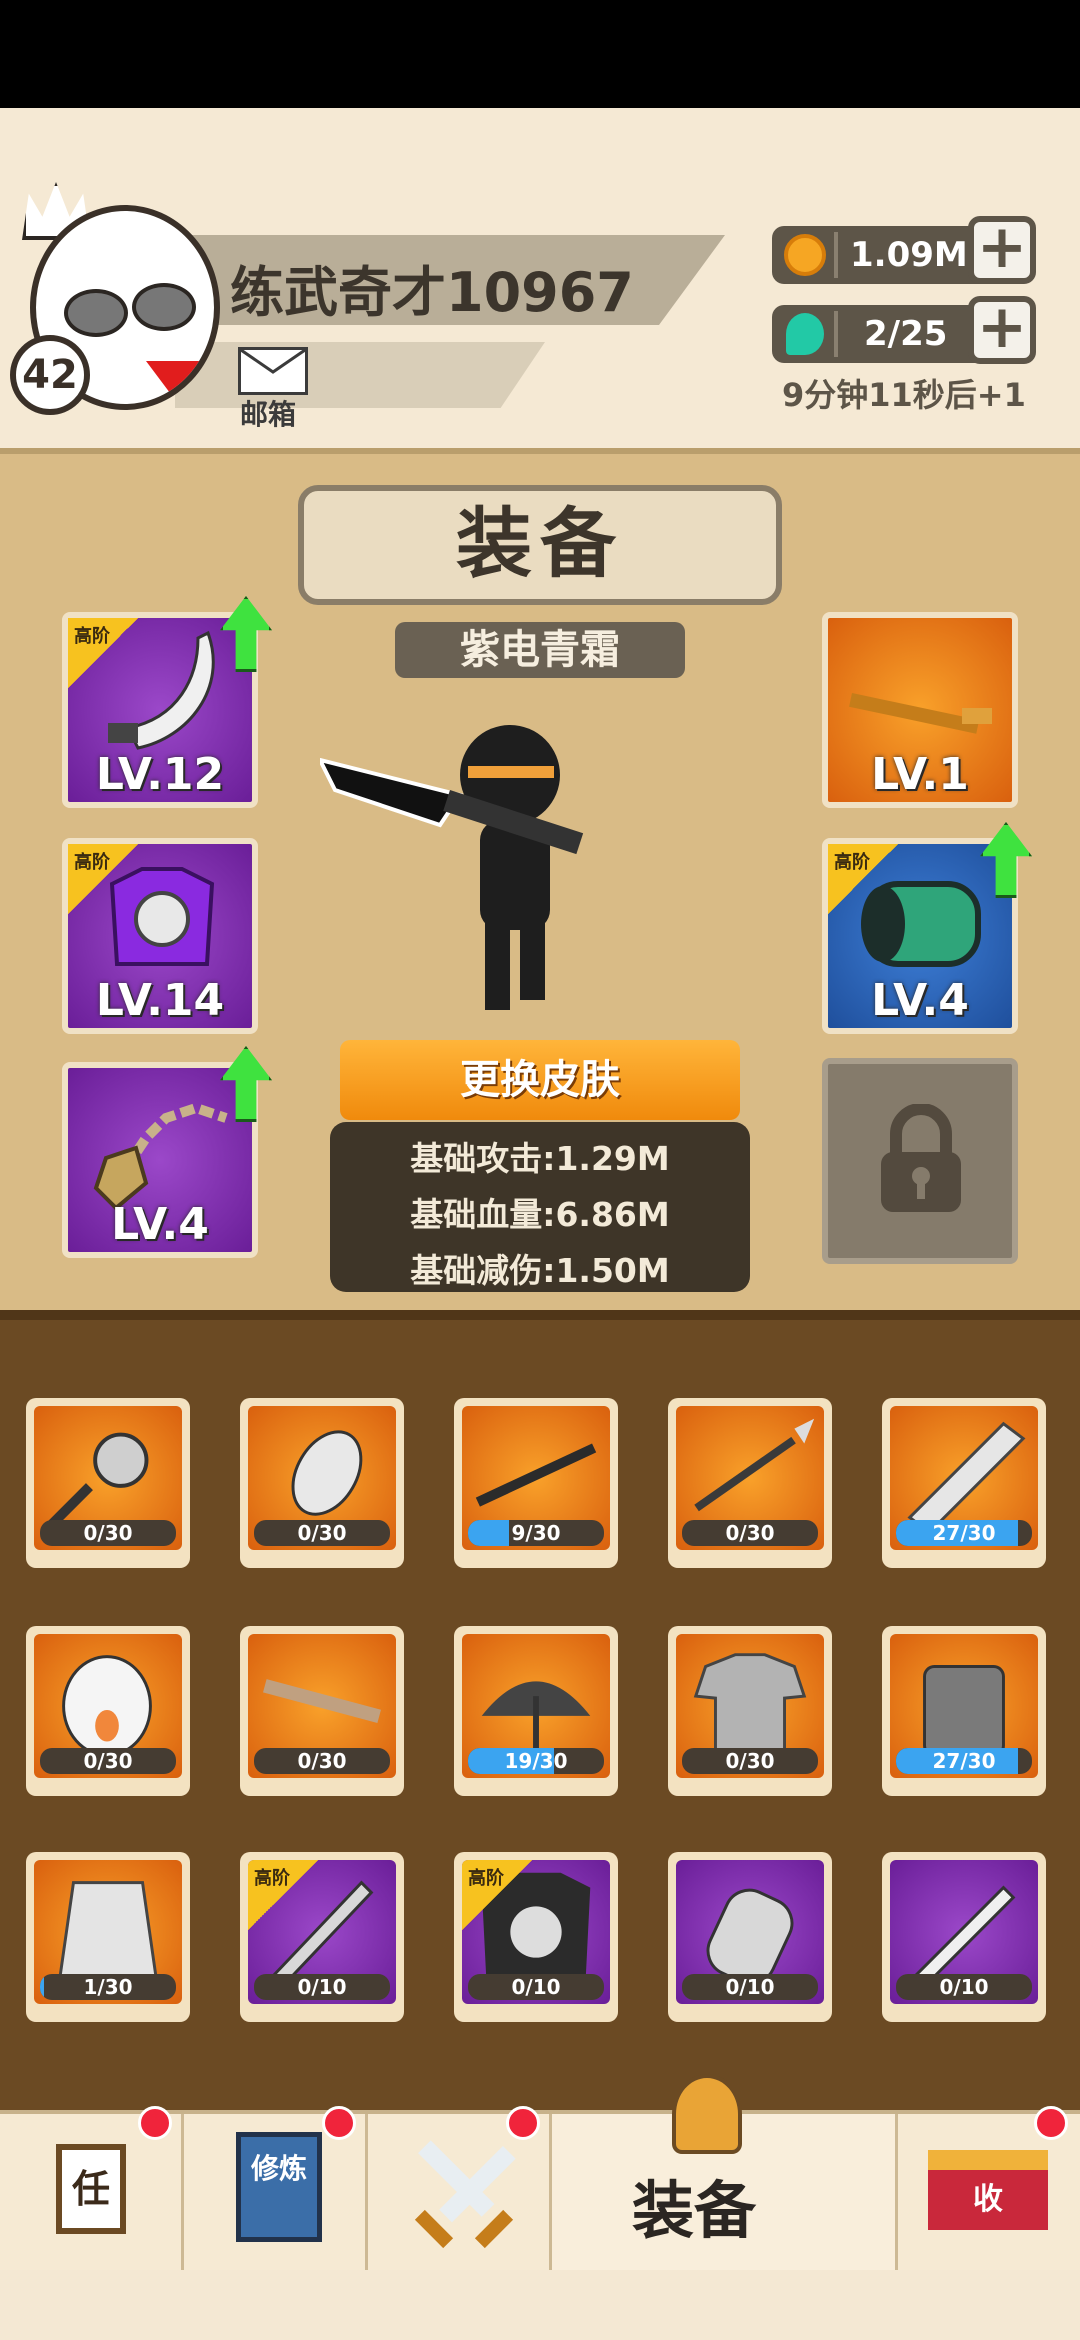 The width and height of the screenshot is (1080, 2340). What do you see at coordinates (540, 2305) in the screenshot?
I see `bottom-strip` at bounding box center [540, 2305].